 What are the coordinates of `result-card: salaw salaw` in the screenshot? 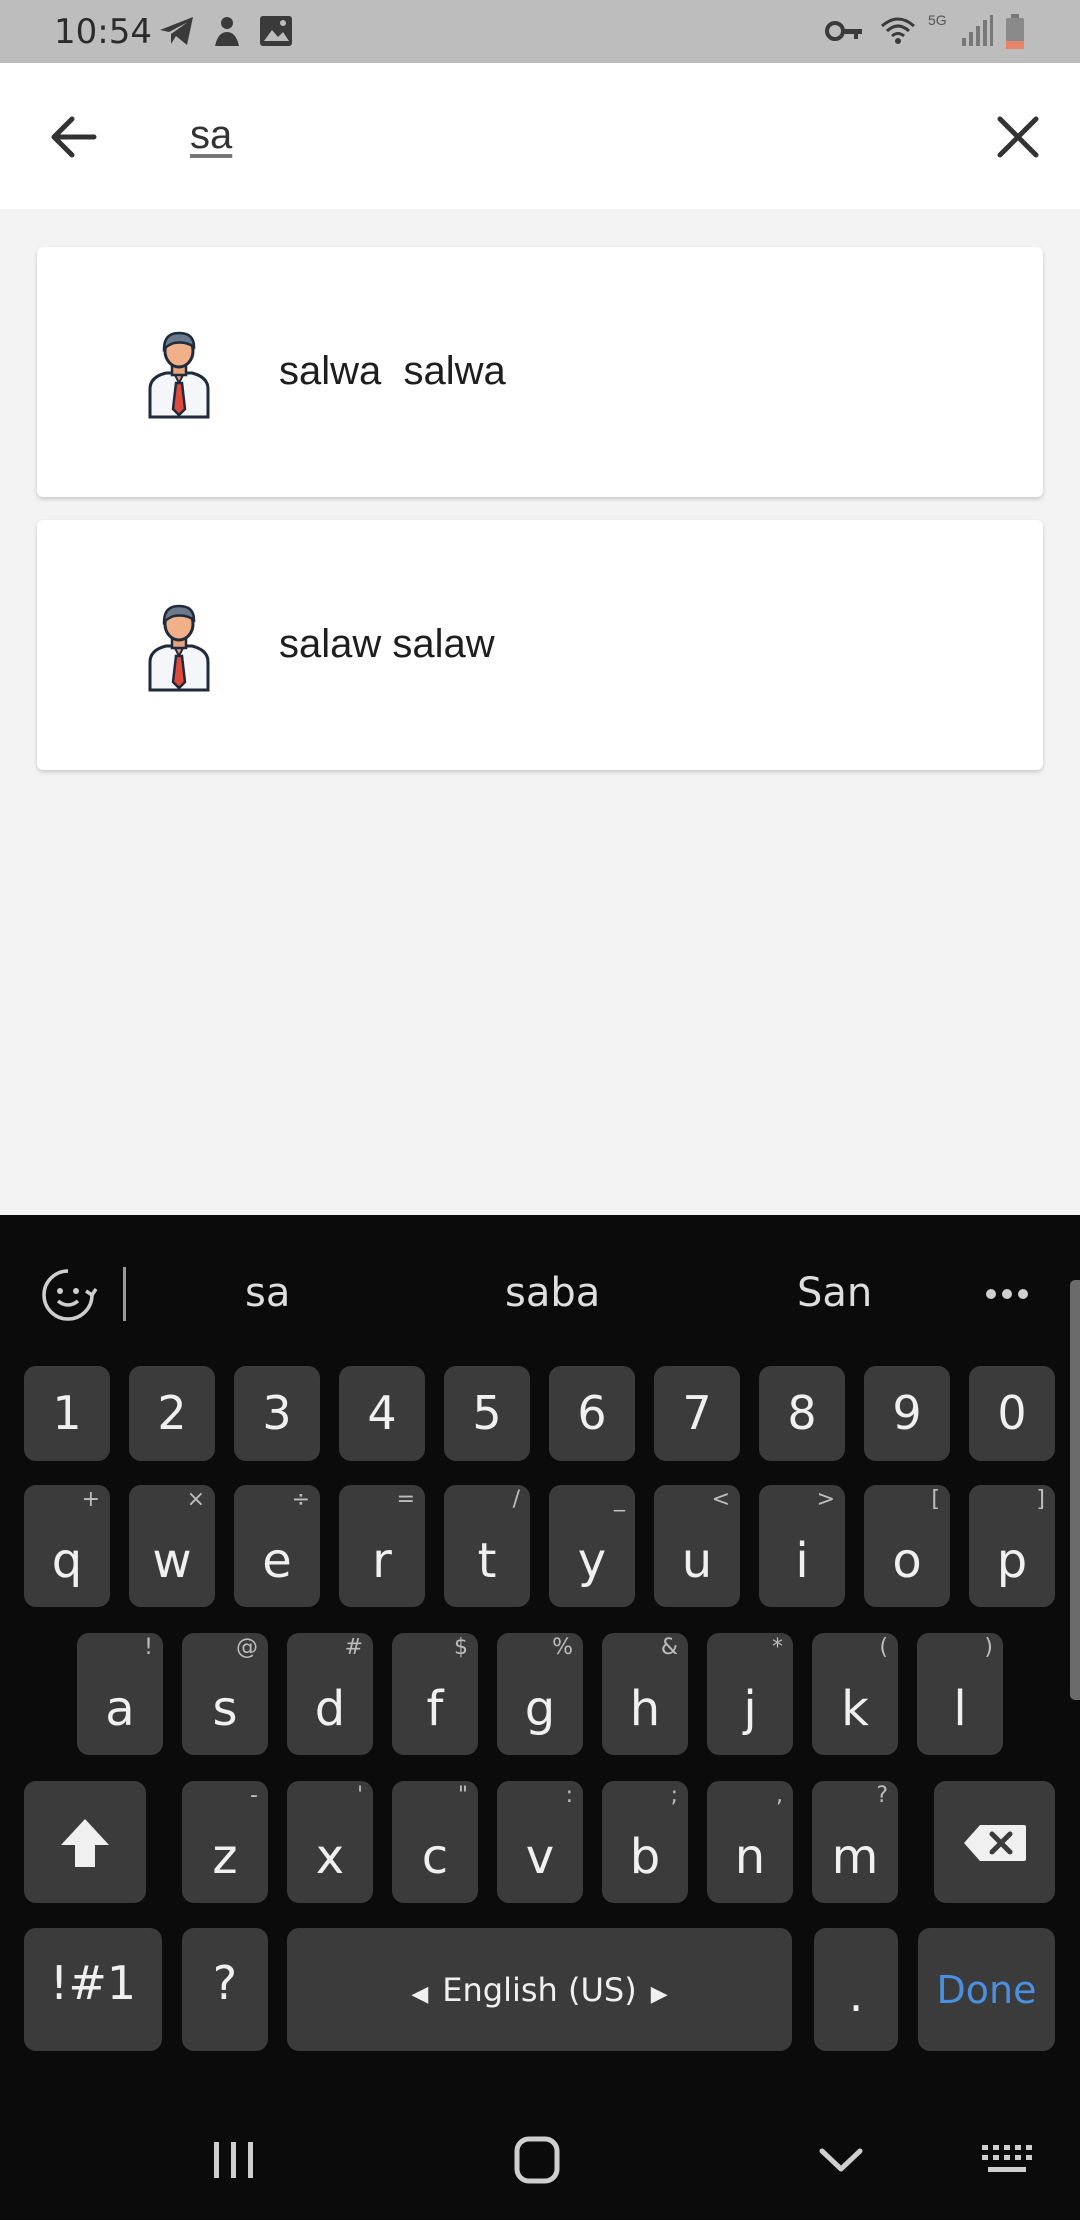 It's located at (540, 645).